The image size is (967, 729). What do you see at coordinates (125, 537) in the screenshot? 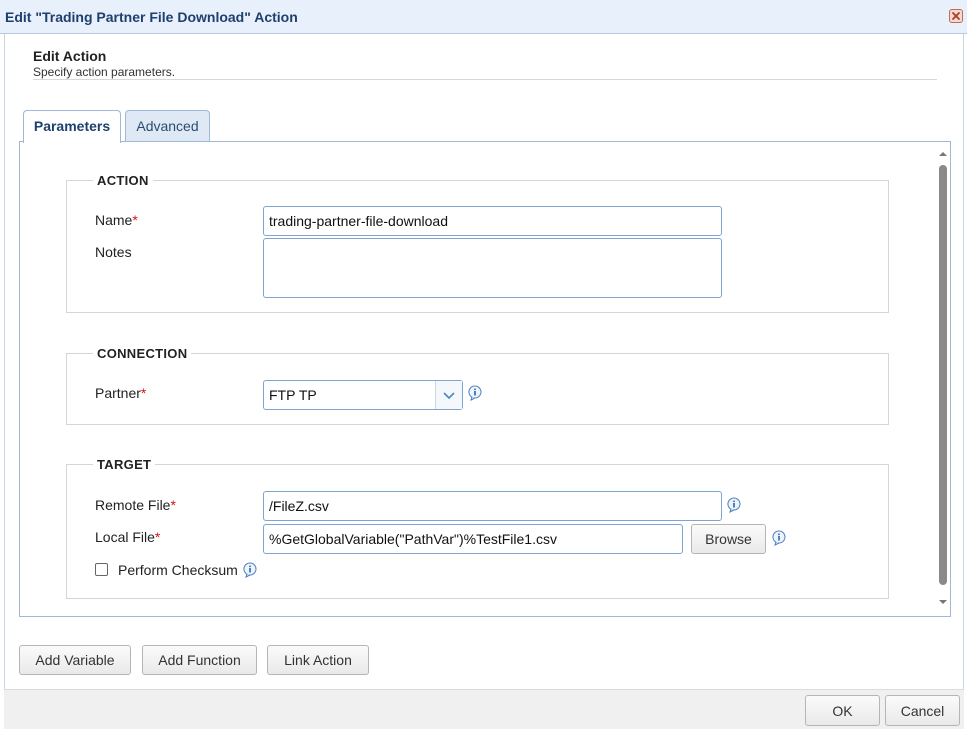
I see `local-file-label-text: Local File` at bounding box center [125, 537].